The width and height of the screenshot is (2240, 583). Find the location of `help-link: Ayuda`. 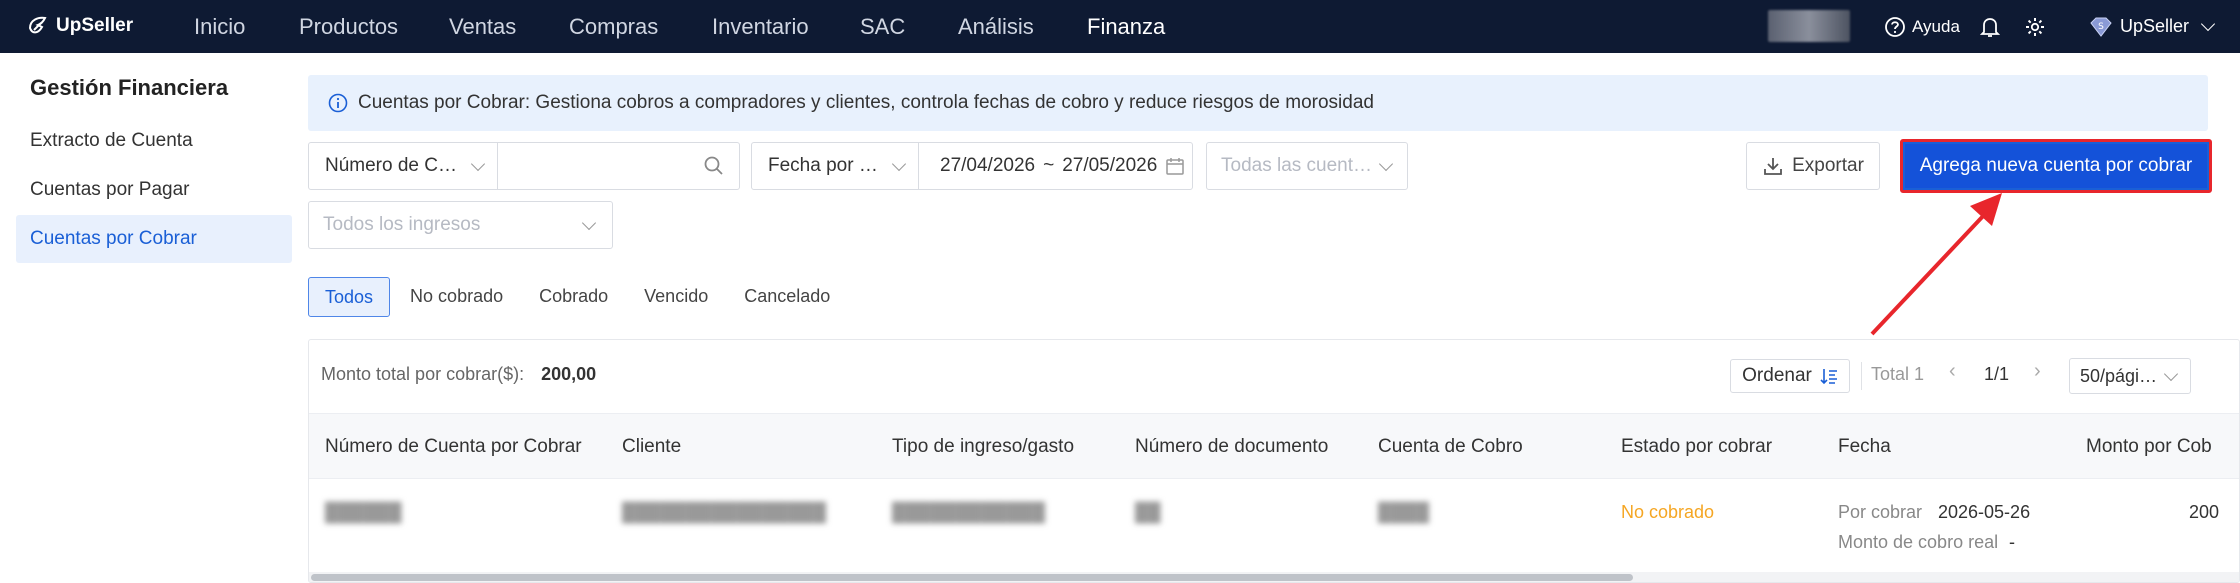

help-link: Ayuda is located at coordinates (1922, 26).